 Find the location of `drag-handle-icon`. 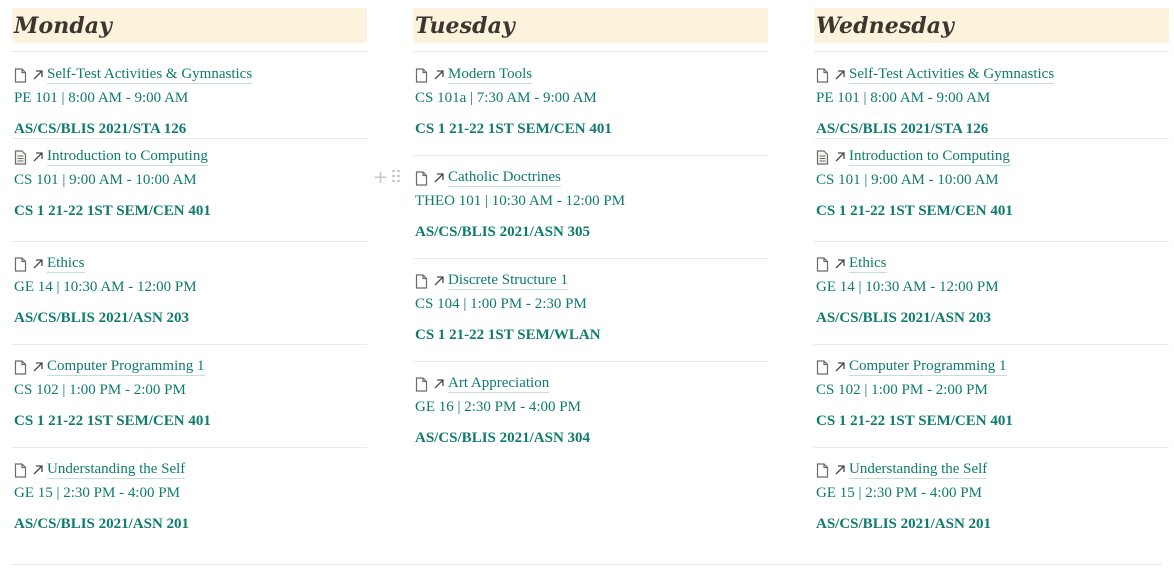

drag-handle-icon is located at coordinates (396, 177).